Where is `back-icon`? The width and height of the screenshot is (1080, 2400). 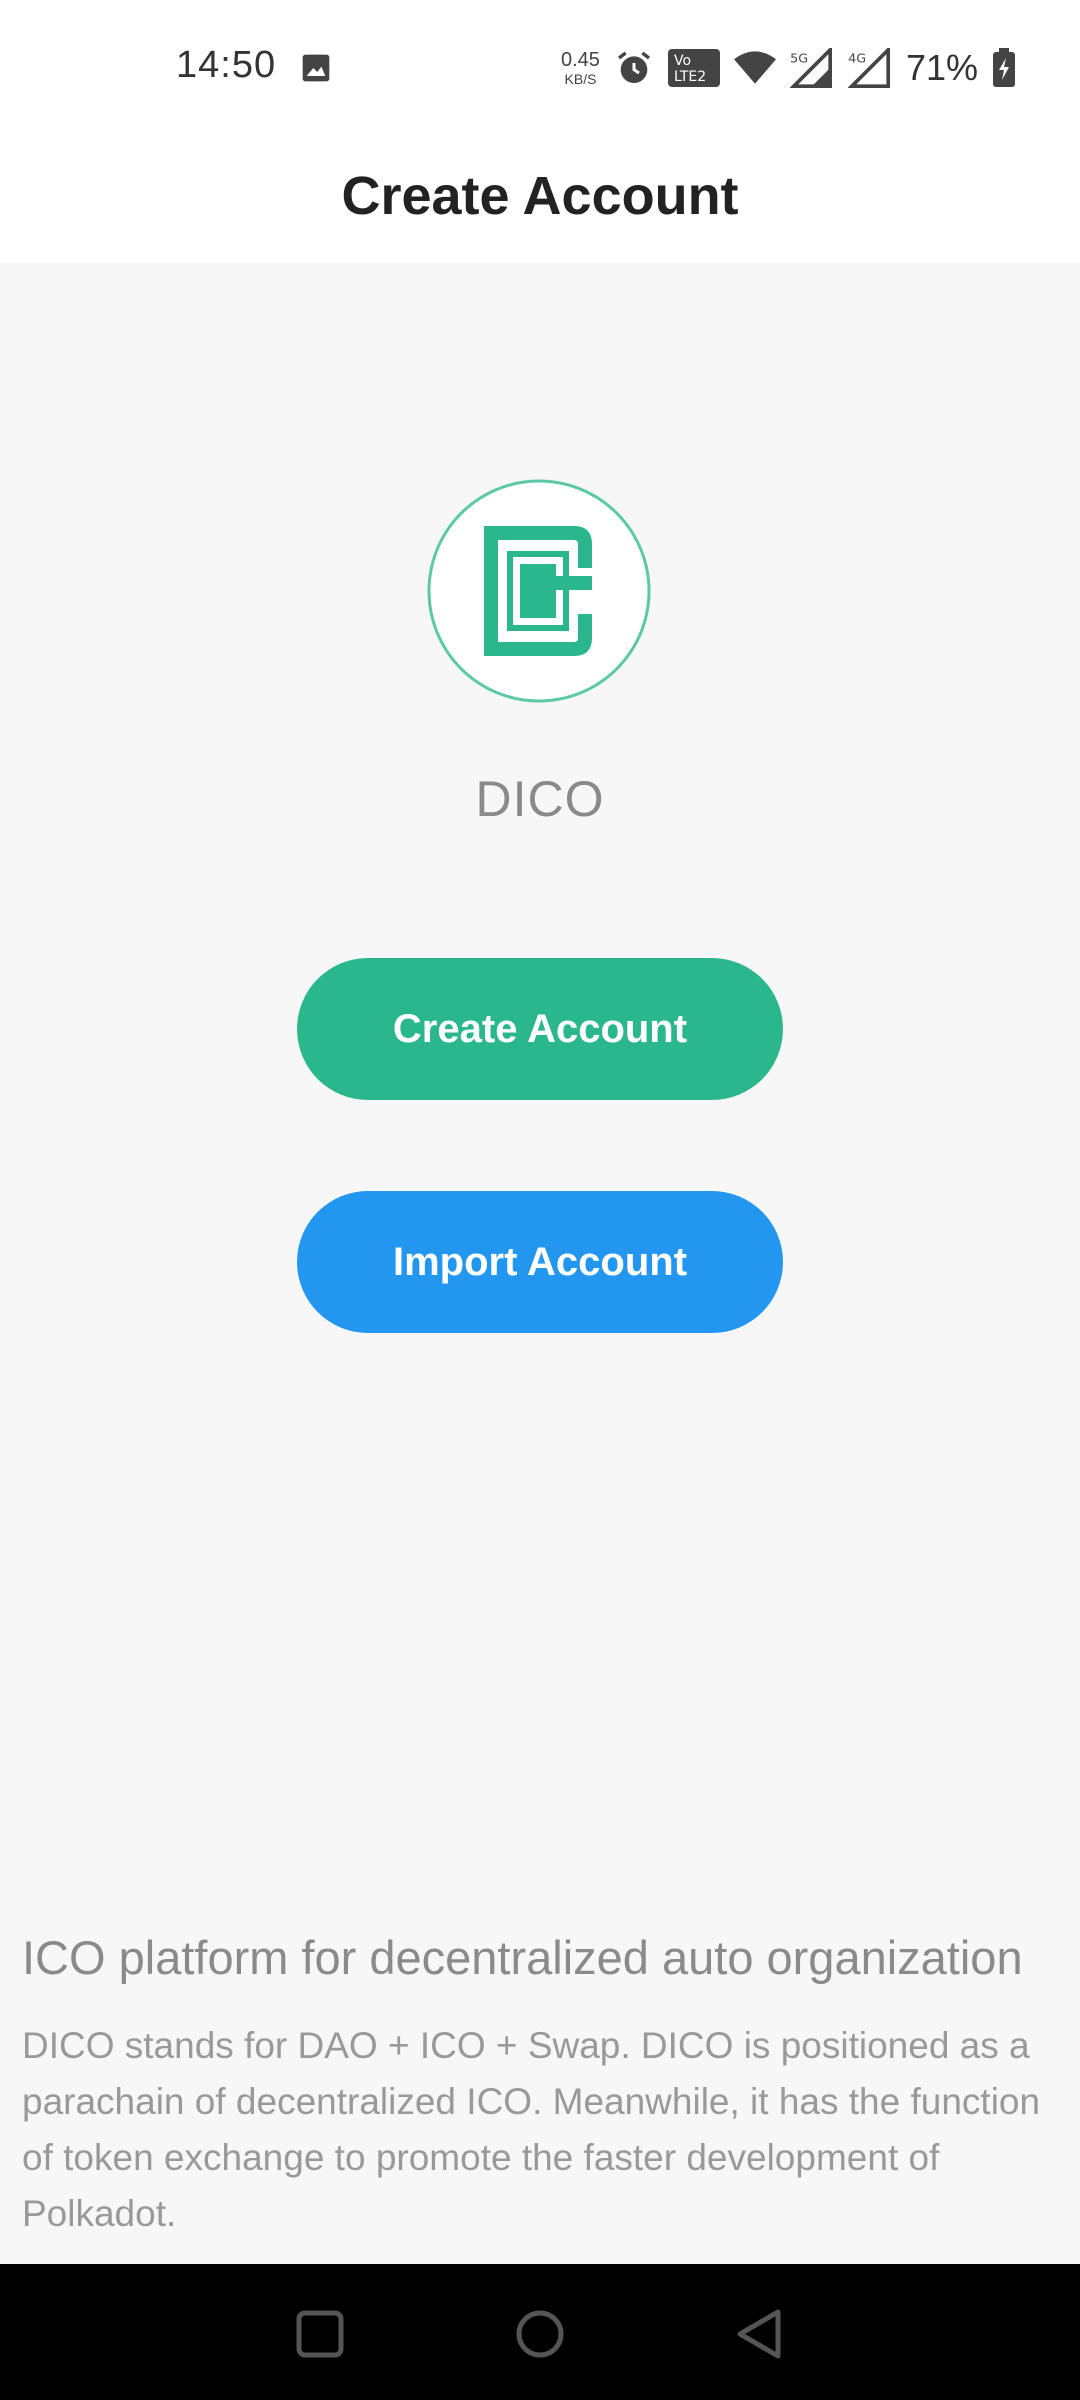
back-icon is located at coordinates (760, 2334).